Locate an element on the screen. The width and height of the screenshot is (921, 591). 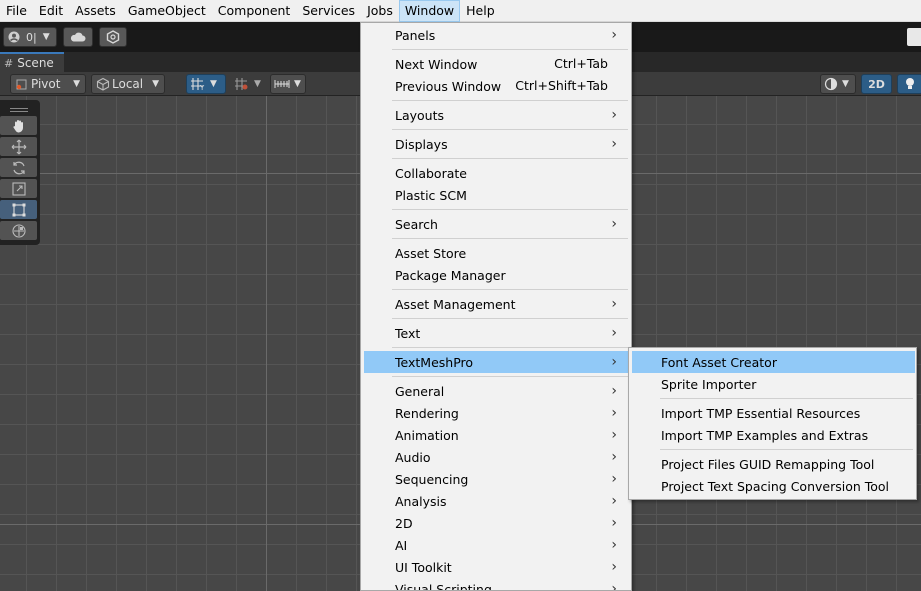
rotate-tool is located at coordinates (18, 167).